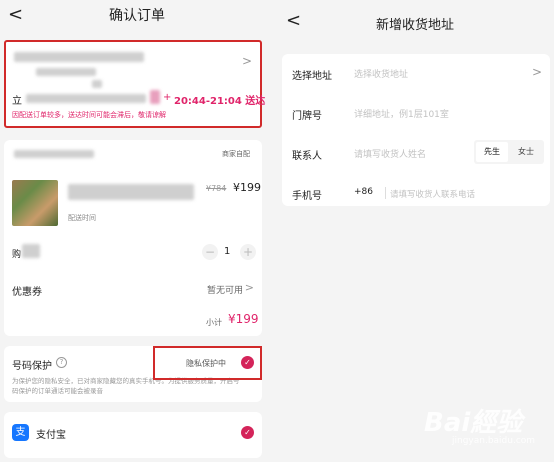  I want to click on original-price: ¥784, so click(216, 188).